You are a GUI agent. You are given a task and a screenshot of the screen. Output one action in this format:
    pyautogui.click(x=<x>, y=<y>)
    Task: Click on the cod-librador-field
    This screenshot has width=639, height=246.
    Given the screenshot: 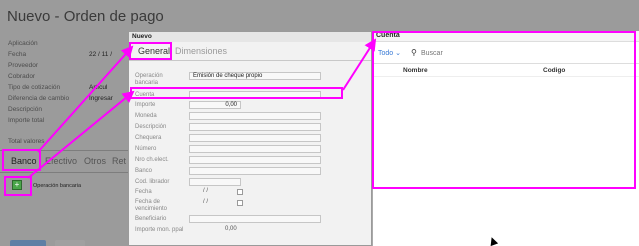 What is the action you would take?
    pyautogui.click(x=215, y=182)
    